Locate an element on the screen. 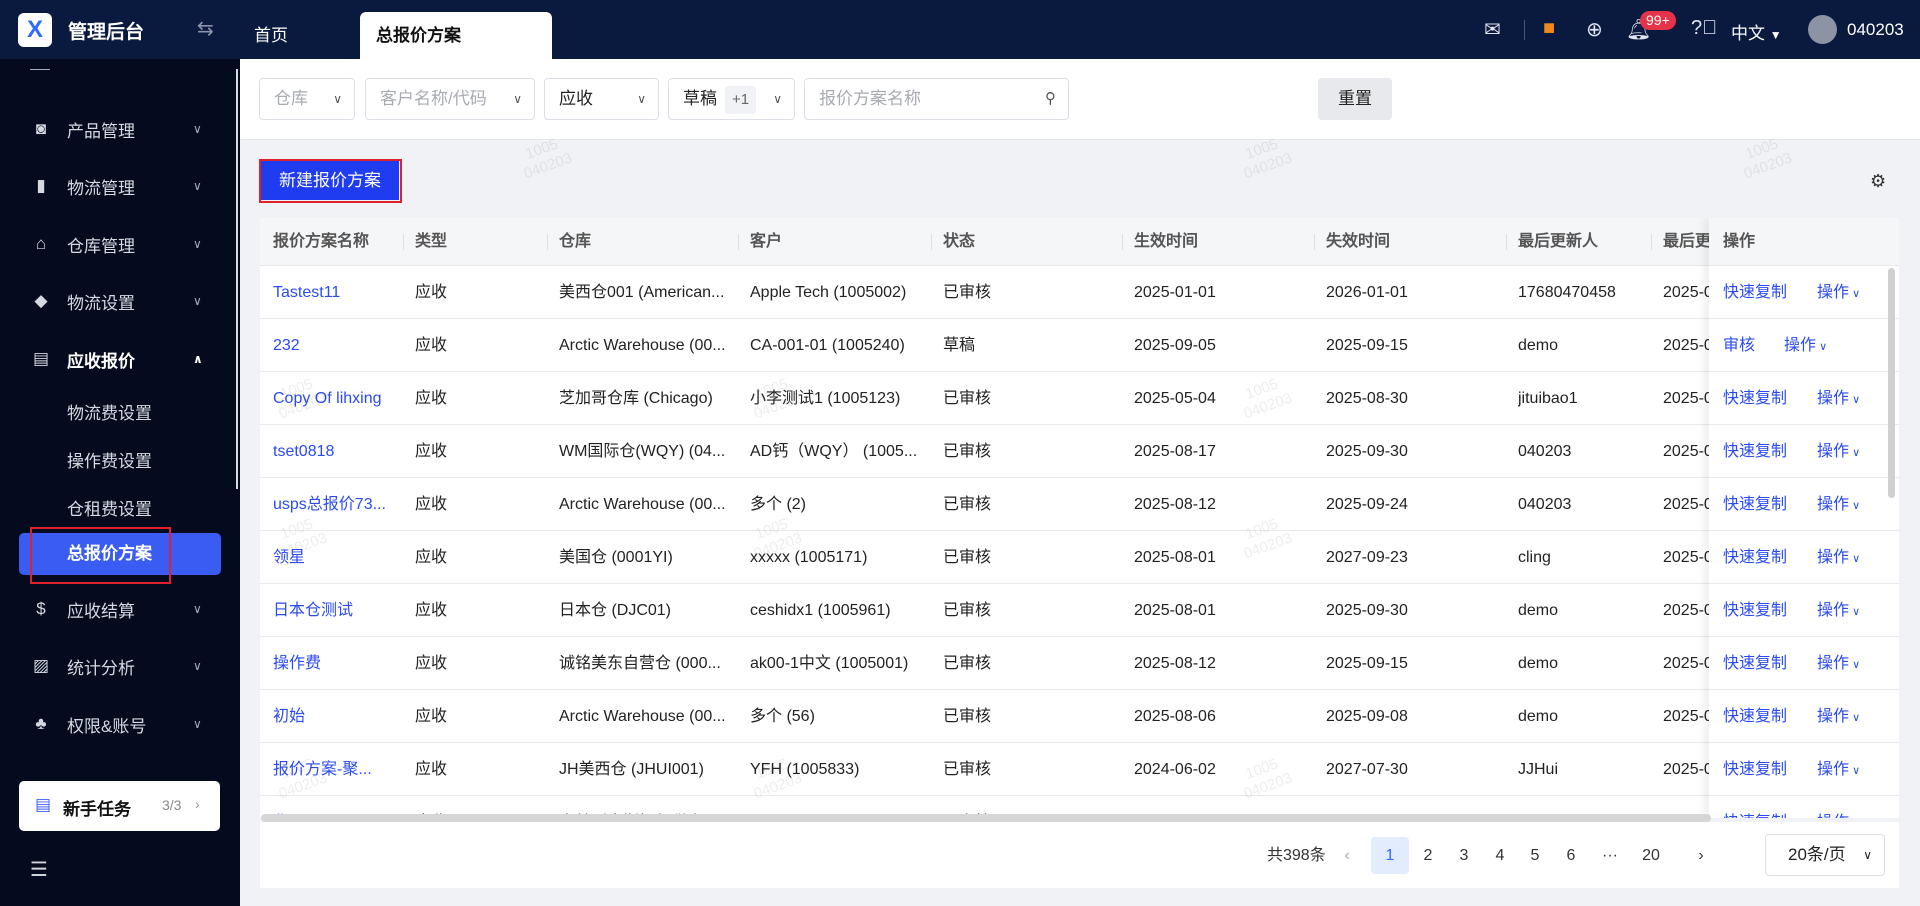 The height and width of the screenshot is (906, 1920). cell-updater: jituibao1 is located at coordinates (1548, 398).